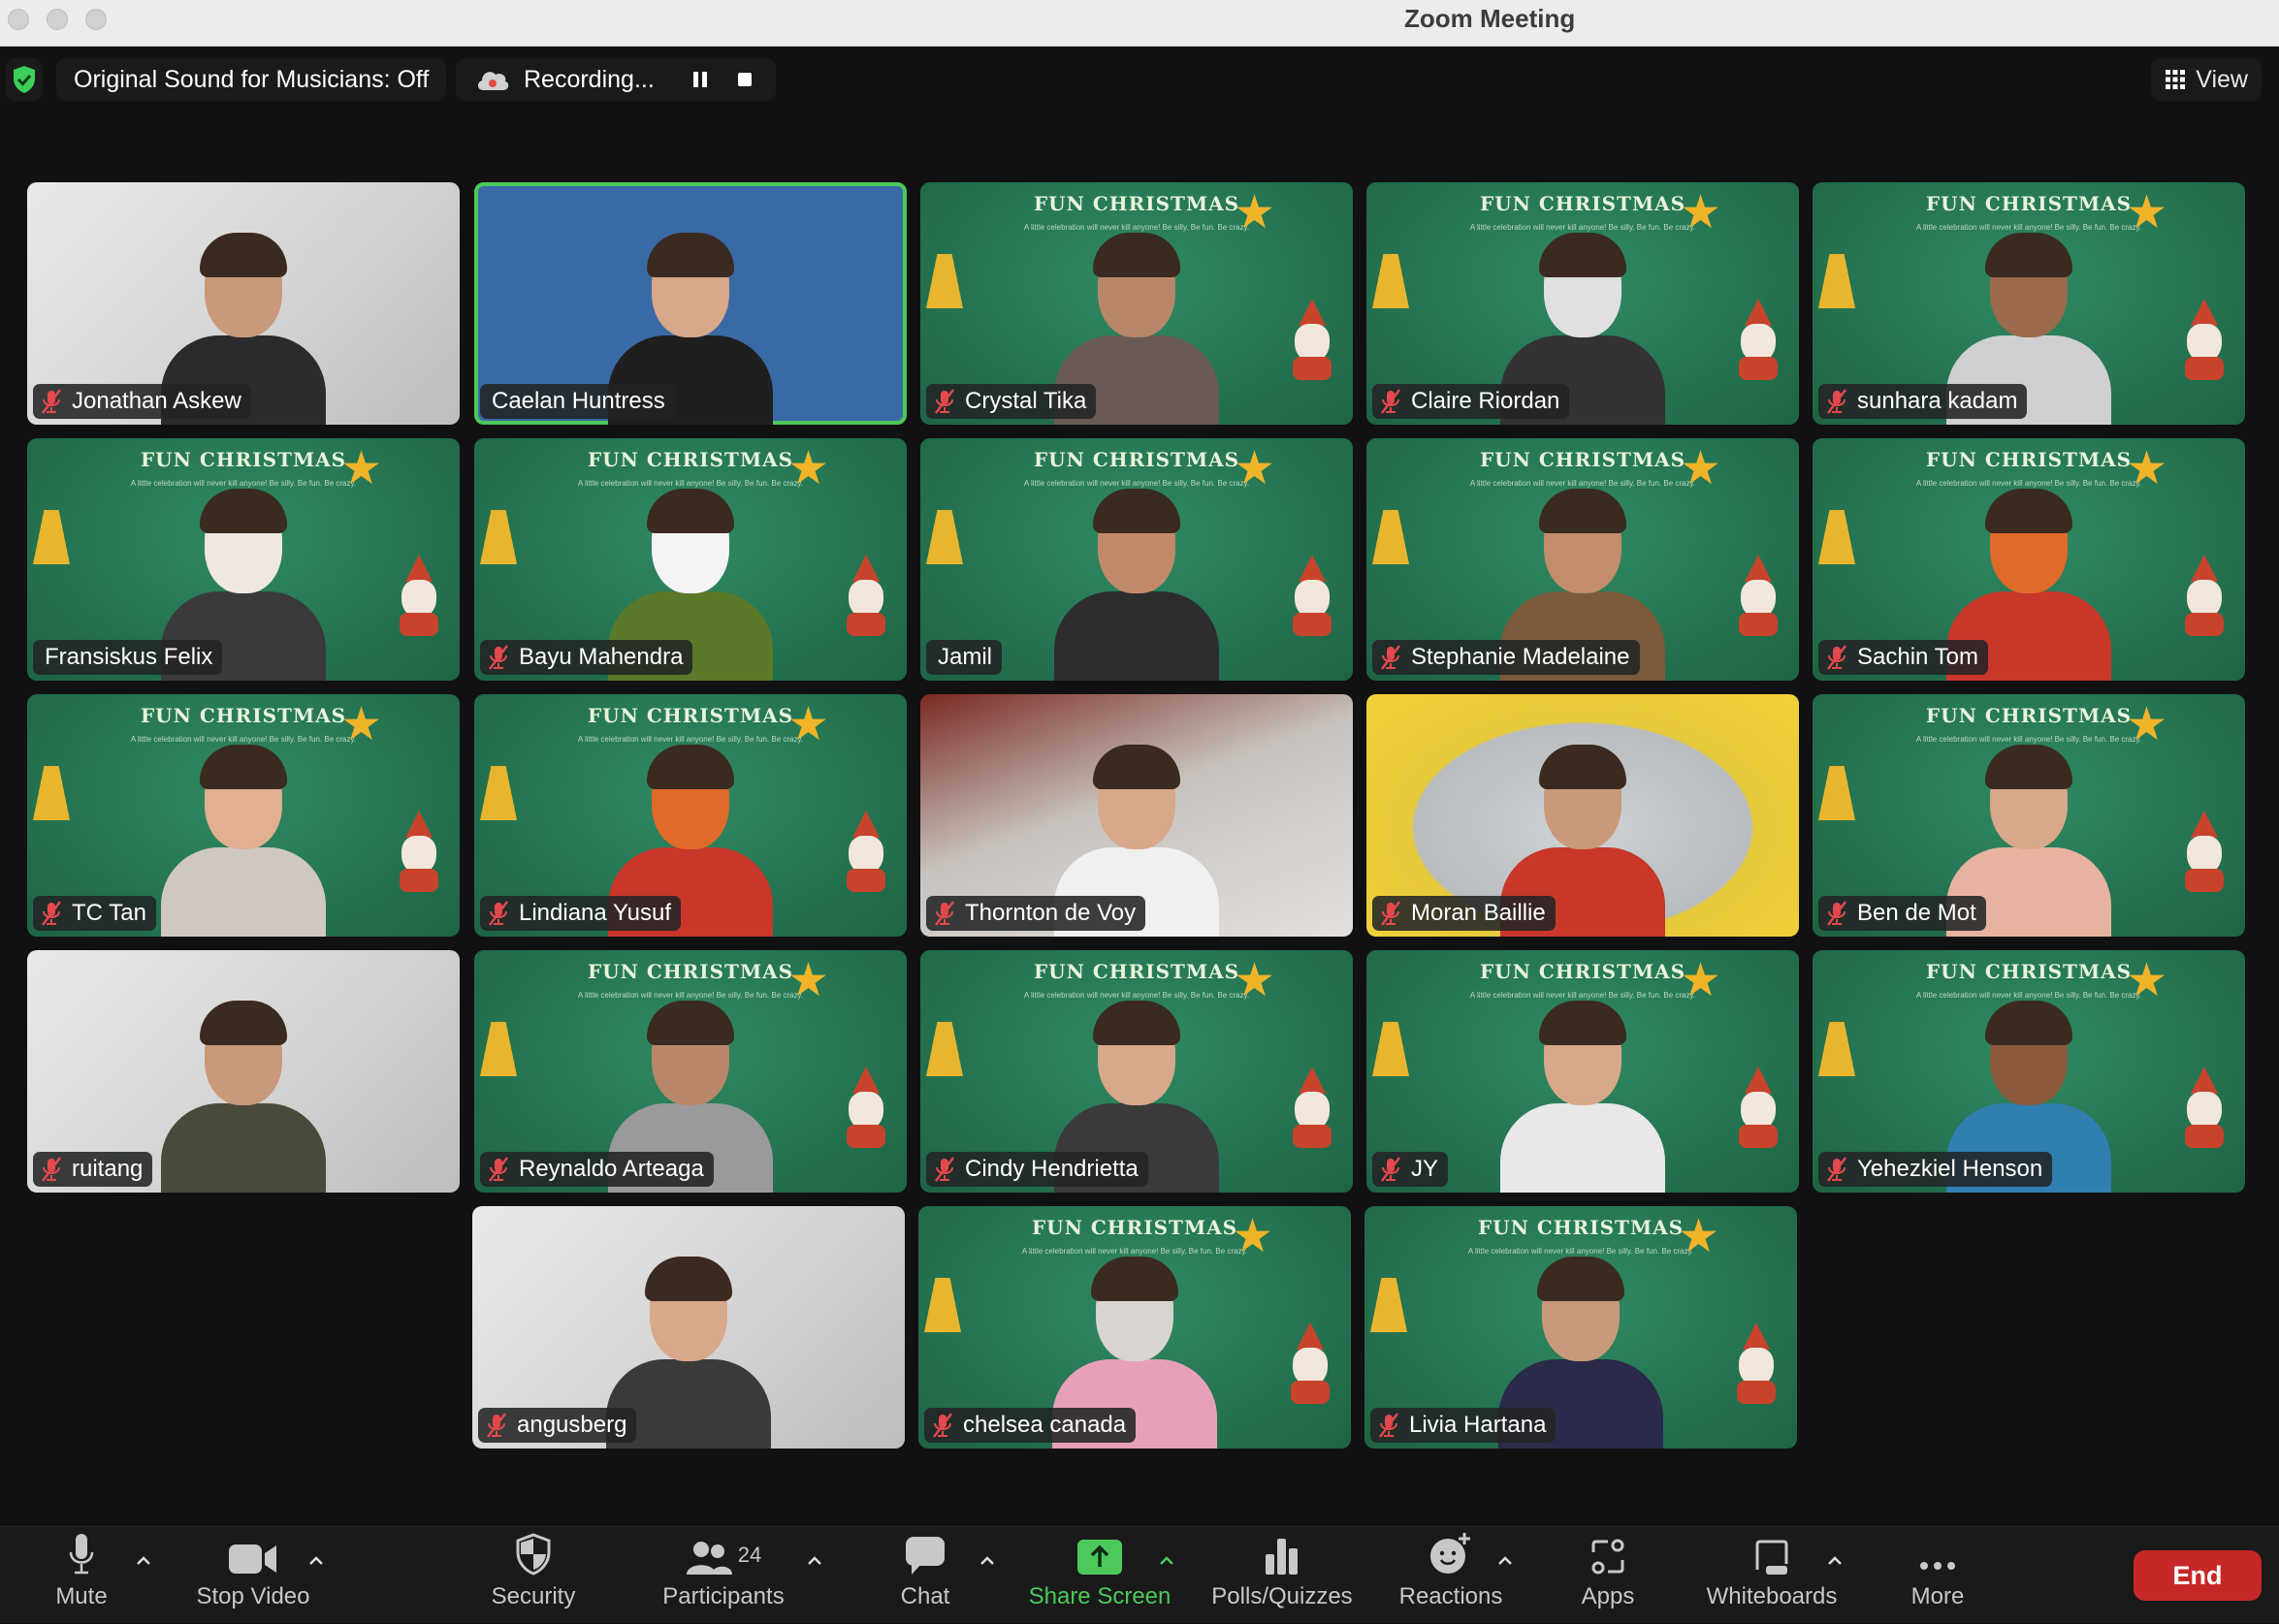 The image size is (2279, 1624). I want to click on view-button: View, so click(2206, 79).